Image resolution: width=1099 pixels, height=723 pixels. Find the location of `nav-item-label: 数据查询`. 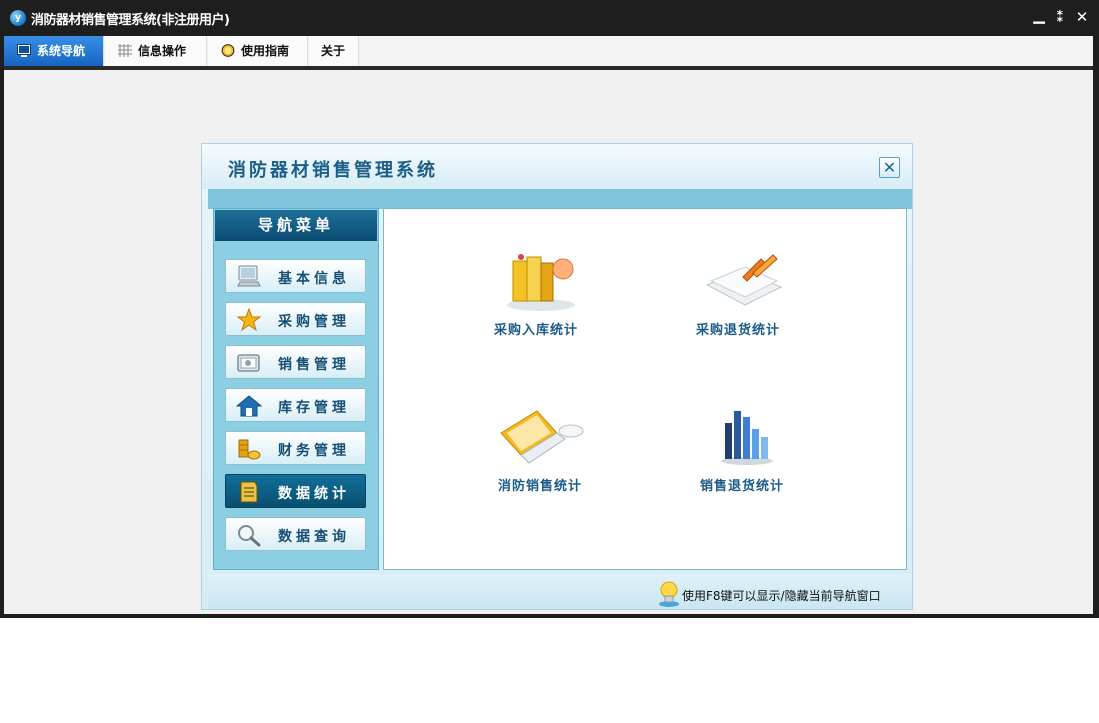

nav-item-label: 数据查询 is located at coordinates (314, 537).